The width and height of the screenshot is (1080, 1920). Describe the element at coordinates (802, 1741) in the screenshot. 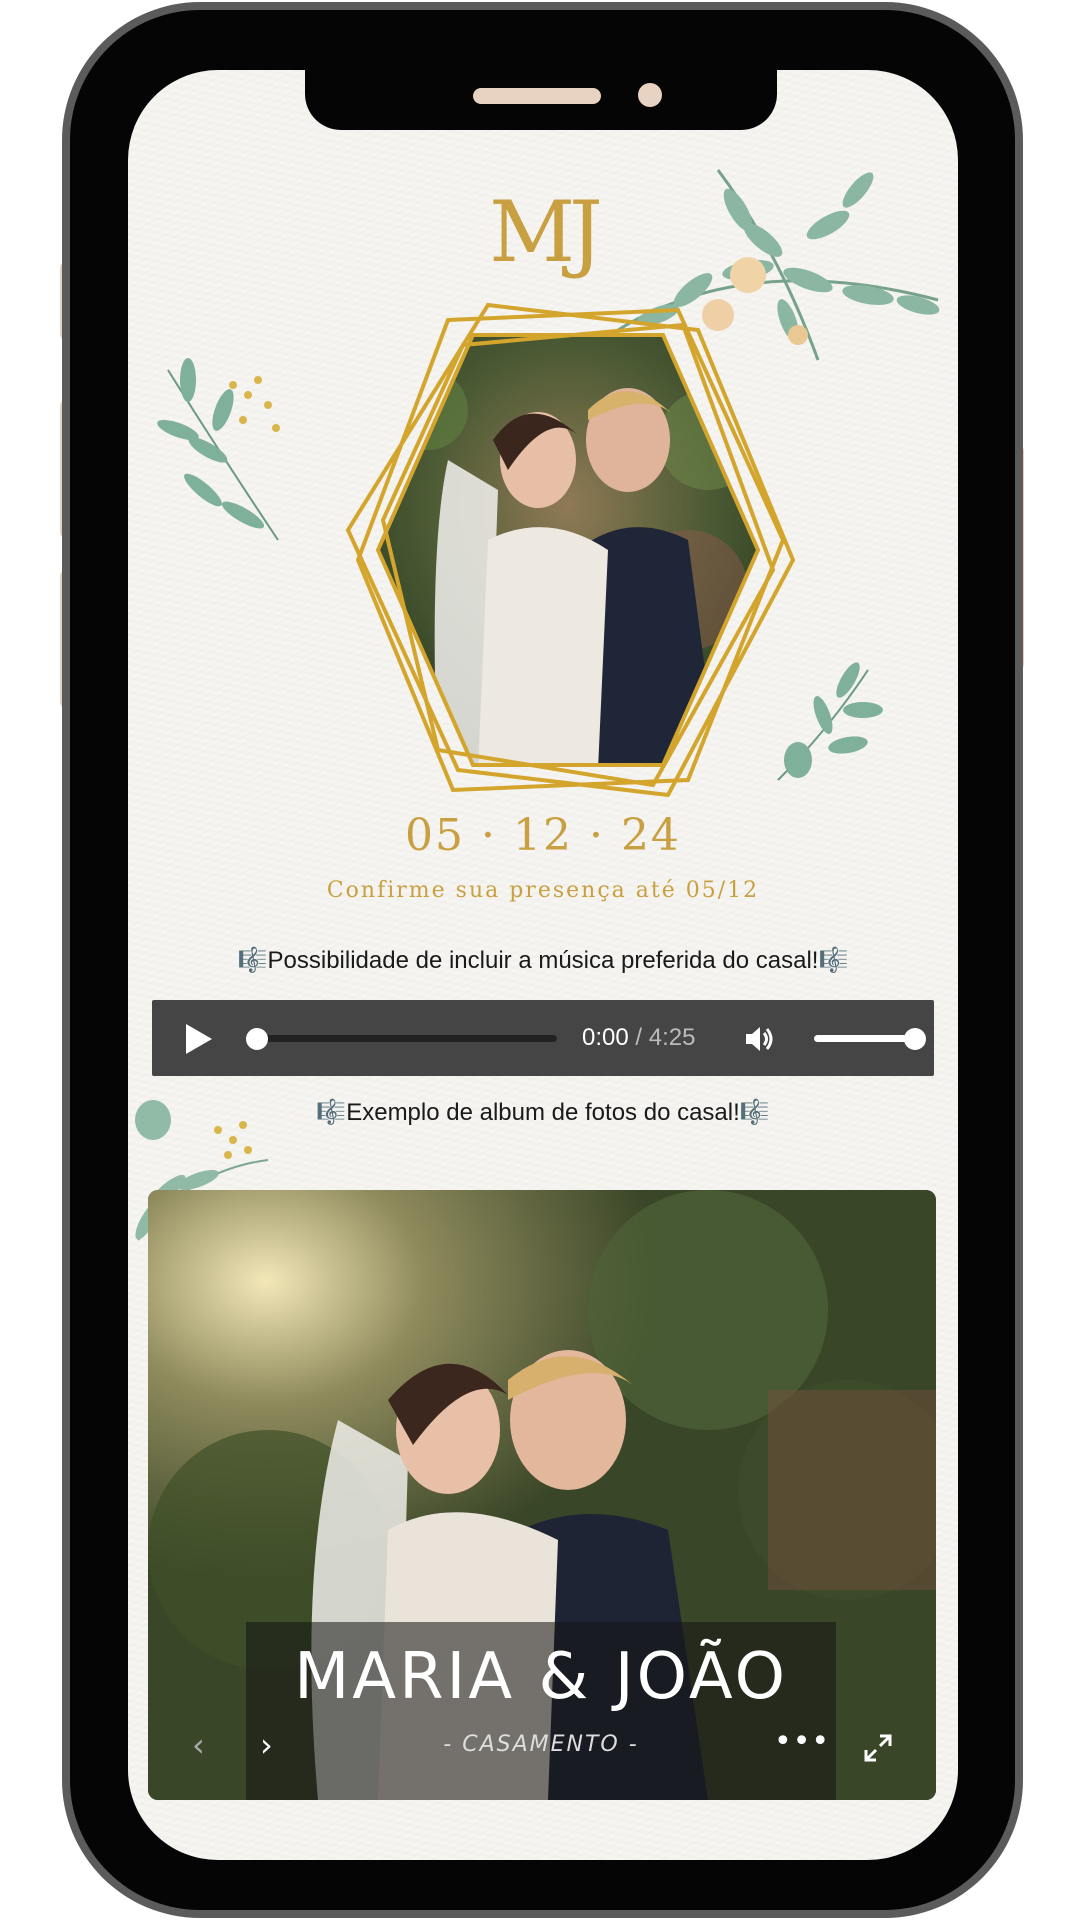

I see `more-dots-icon: •••` at that location.